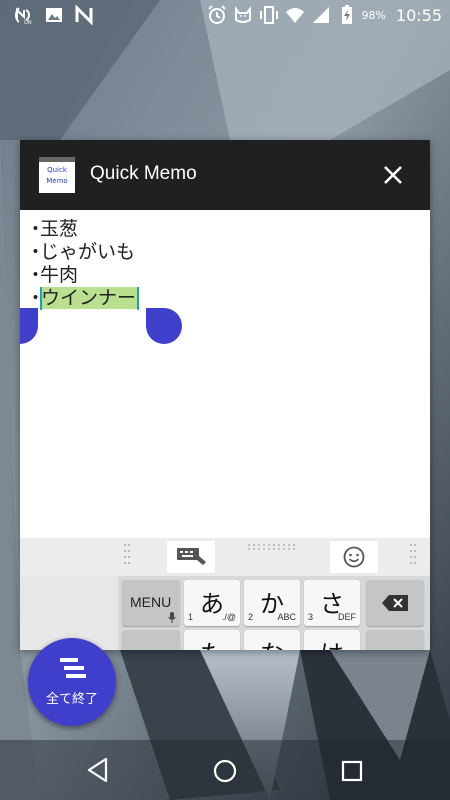 Image resolution: width=450 pixels, height=800 pixels. Describe the element at coordinates (395, 640) in the screenshot. I see `right-arrow-key` at that location.